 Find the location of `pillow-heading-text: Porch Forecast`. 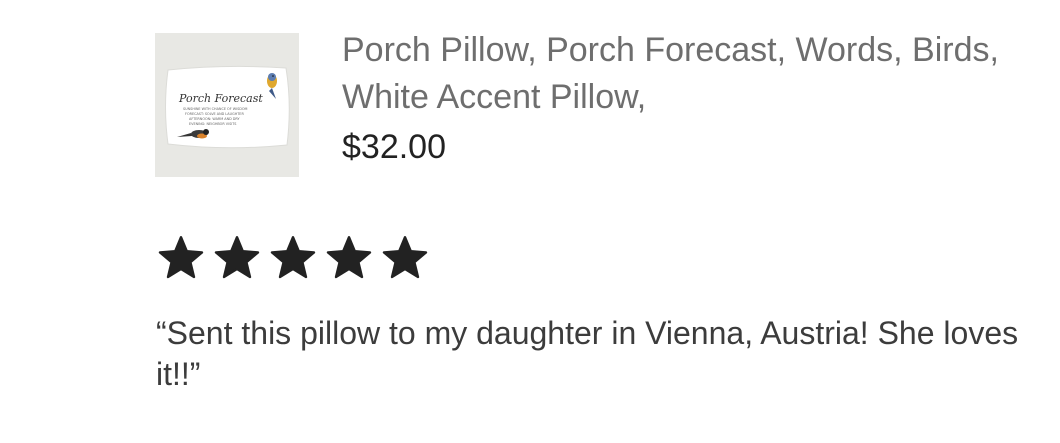

pillow-heading-text: Porch Forecast is located at coordinates (220, 98).